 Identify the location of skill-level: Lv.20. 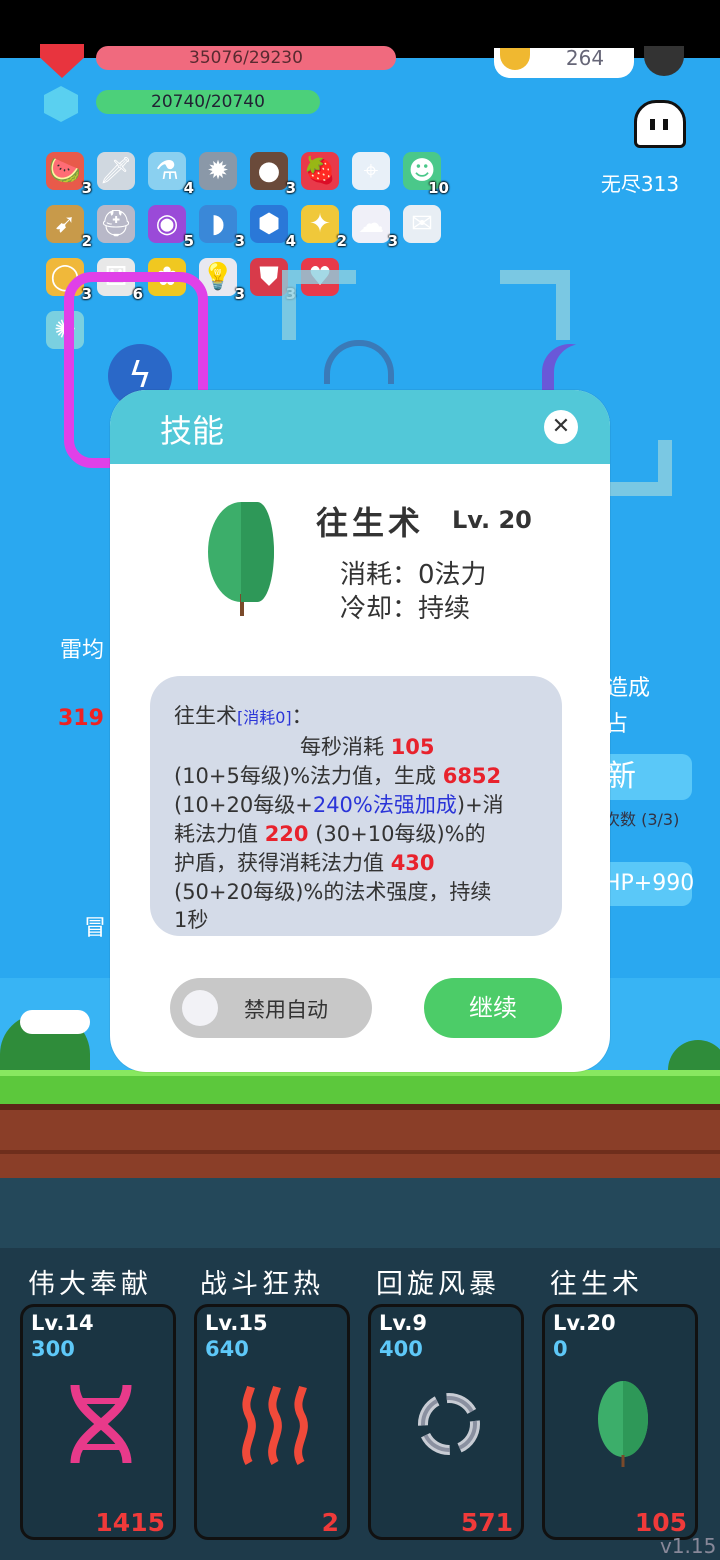
(584, 1323).